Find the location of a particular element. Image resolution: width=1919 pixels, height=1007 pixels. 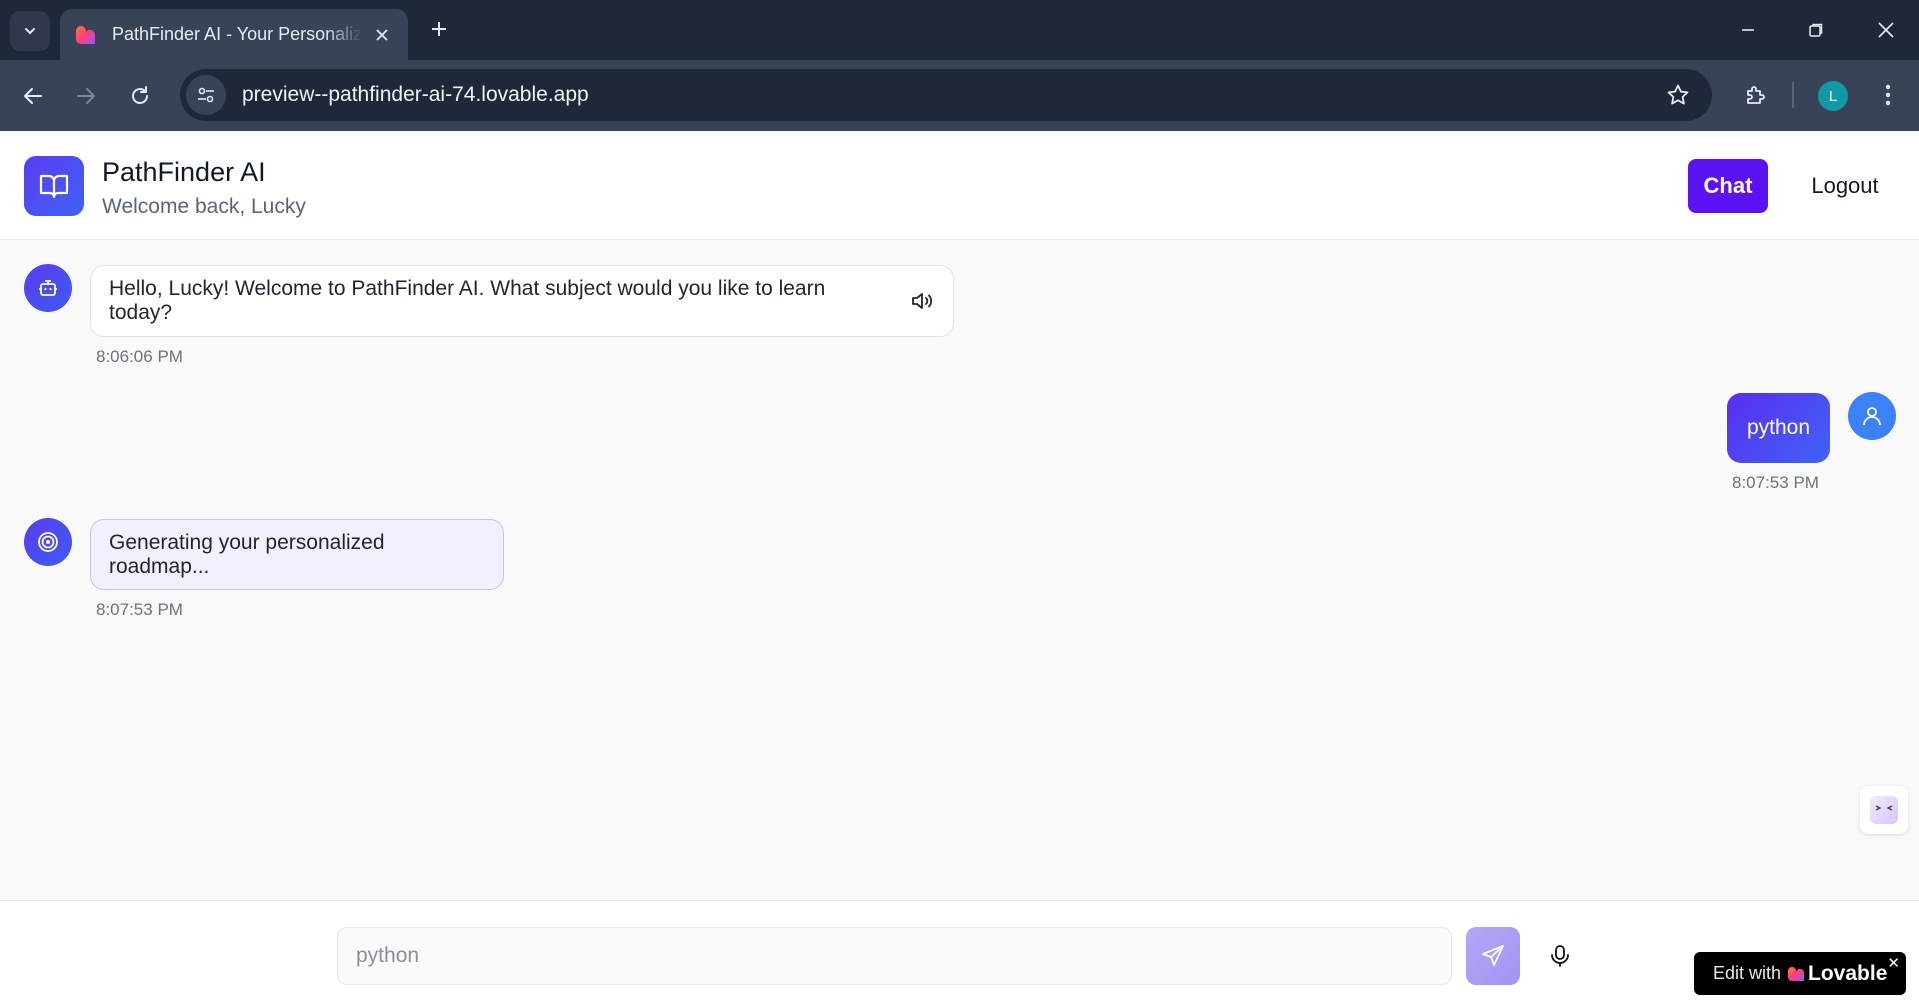

arrow-left-icon is located at coordinates (33, 96).